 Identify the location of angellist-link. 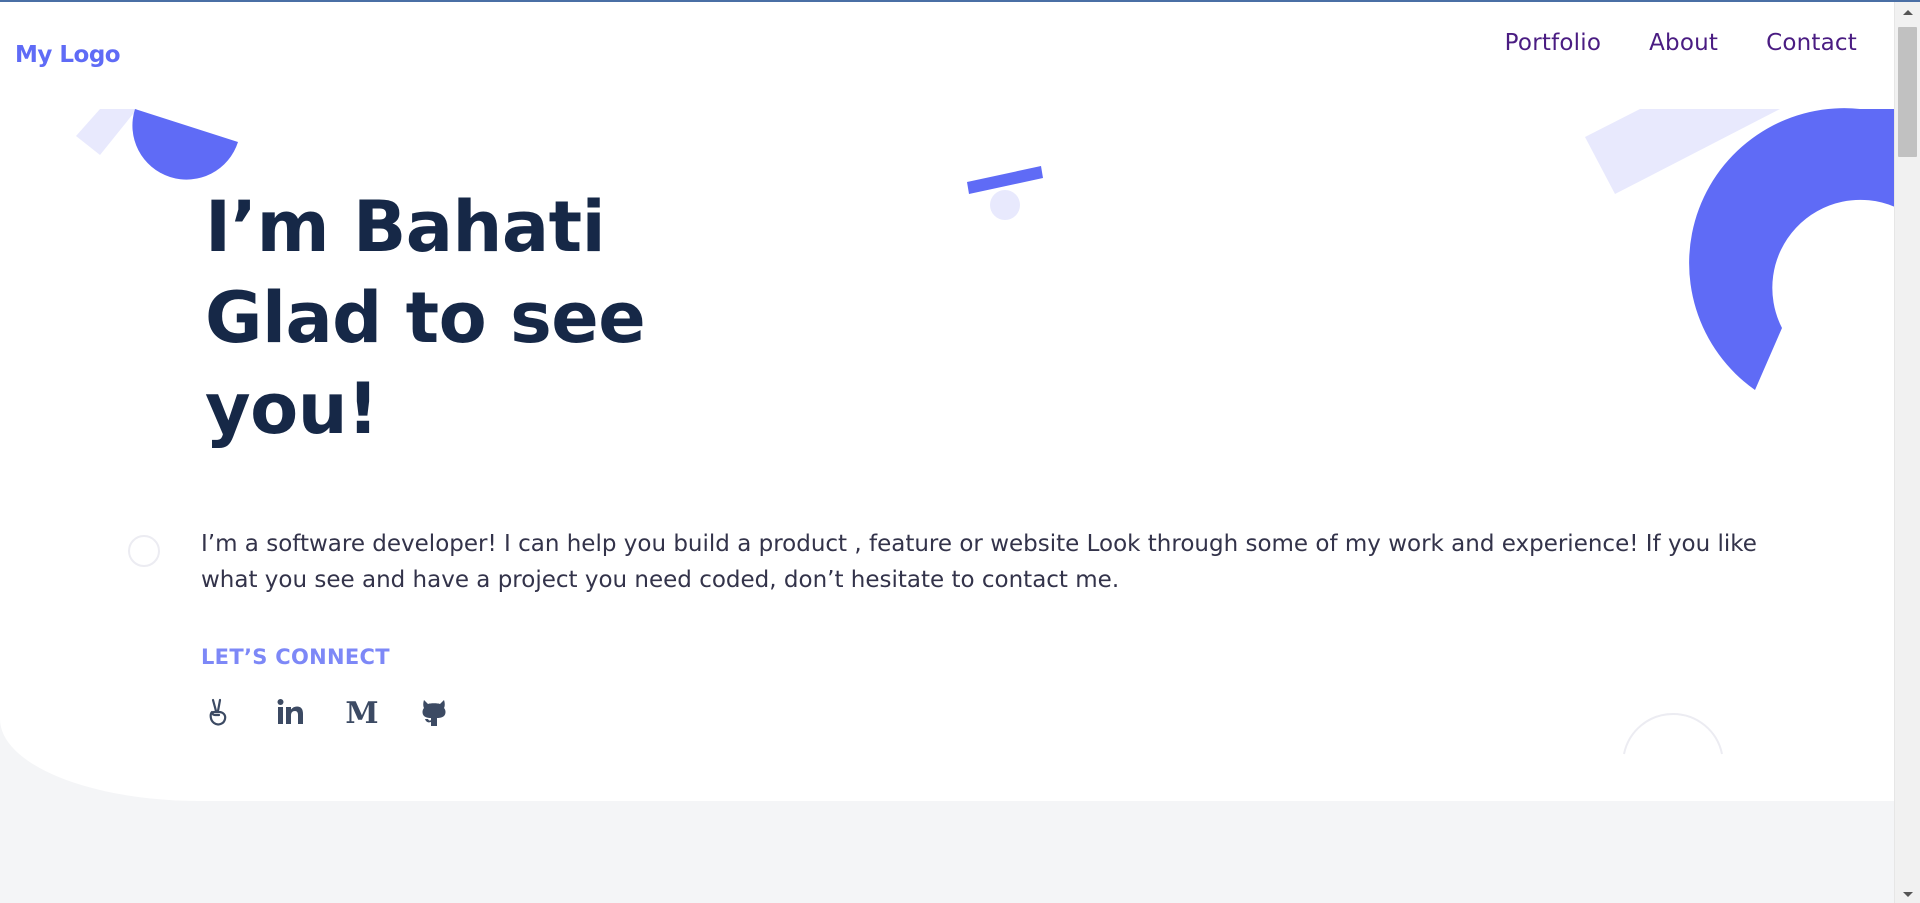
(218, 714).